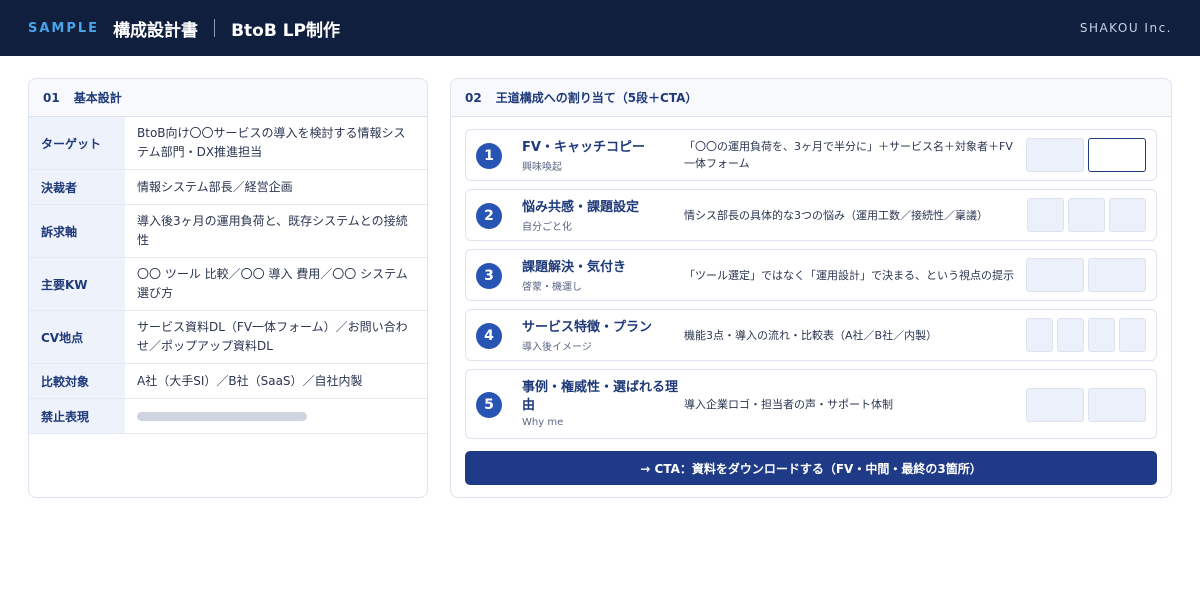  What do you see at coordinates (489, 405) in the screenshot?
I see `section-number-badge: 5` at bounding box center [489, 405].